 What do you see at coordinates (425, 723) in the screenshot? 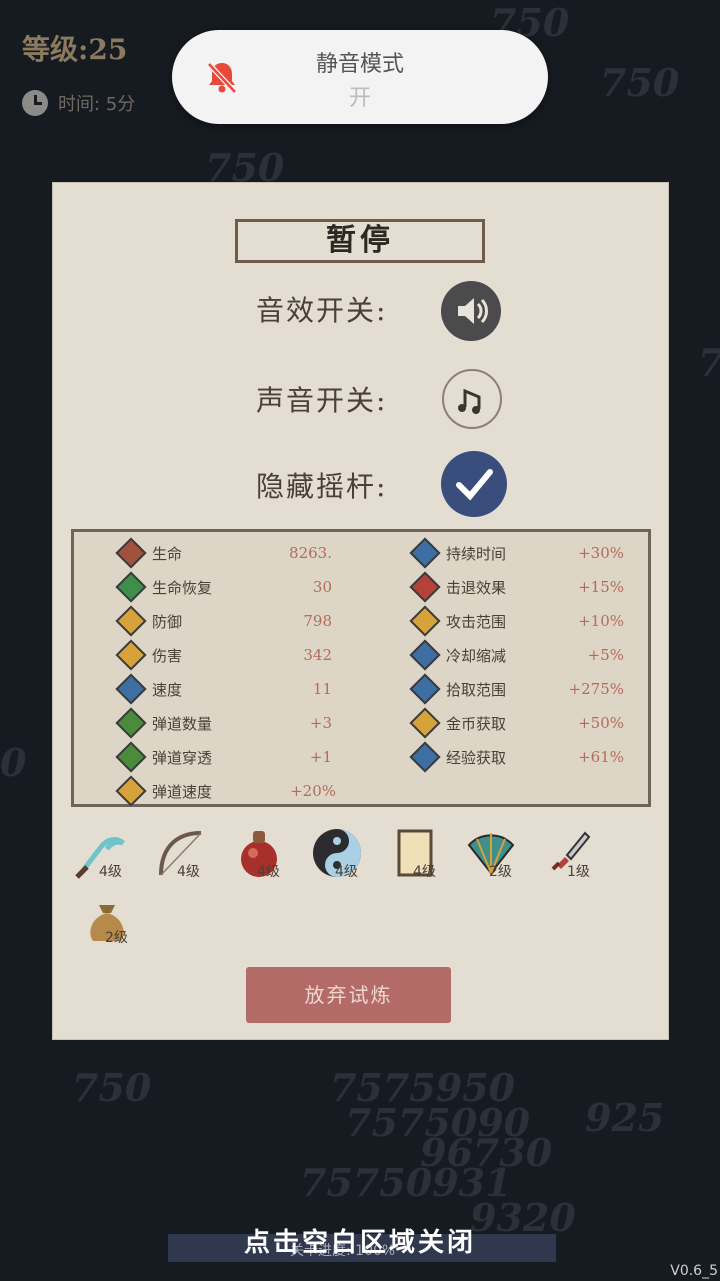
I see `gold-gain-icon` at bounding box center [425, 723].